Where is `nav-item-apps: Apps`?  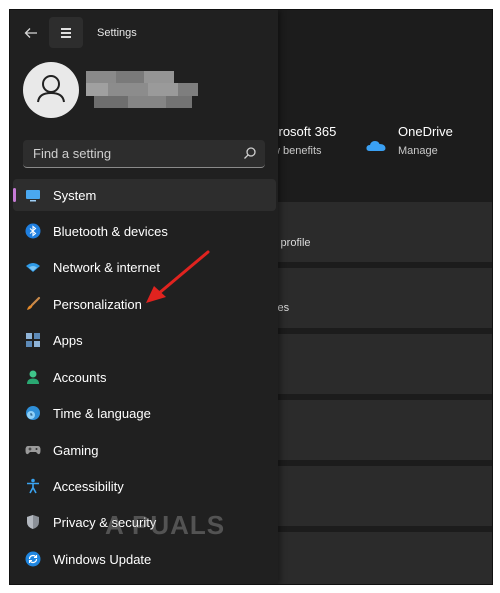
nav-item-apps: Apps is located at coordinates (144, 340).